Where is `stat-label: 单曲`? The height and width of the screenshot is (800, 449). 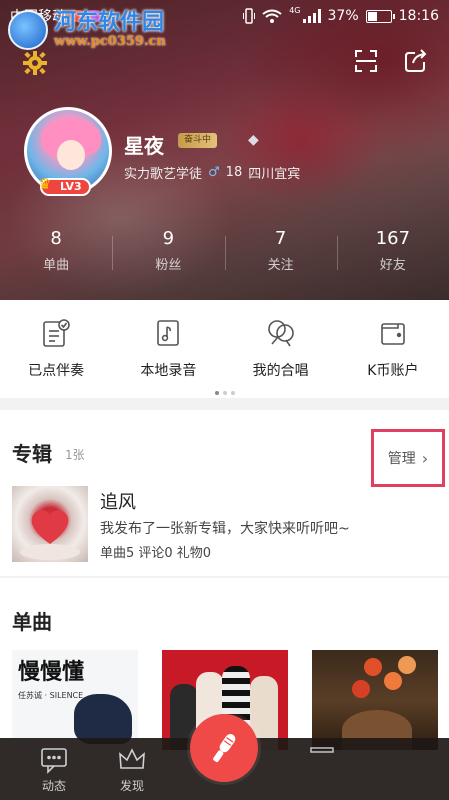
stat-label: 单曲 is located at coordinates (56, 265).